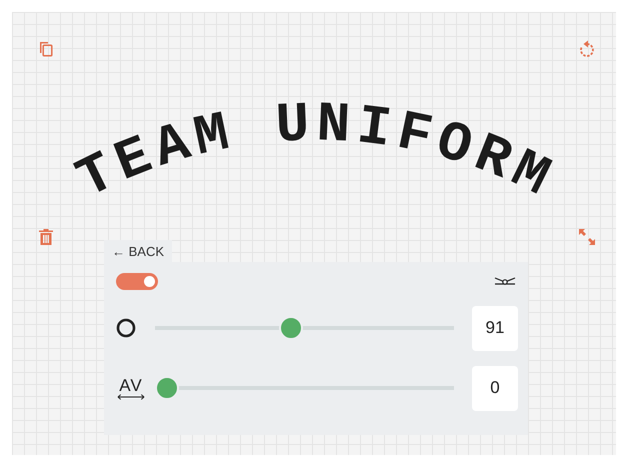 Image resolution: width=628 pixels, height=462 pixels. Describe the element at coordinates (126, 328) in the screenshot. I see `circle-outline-icon` at that location.